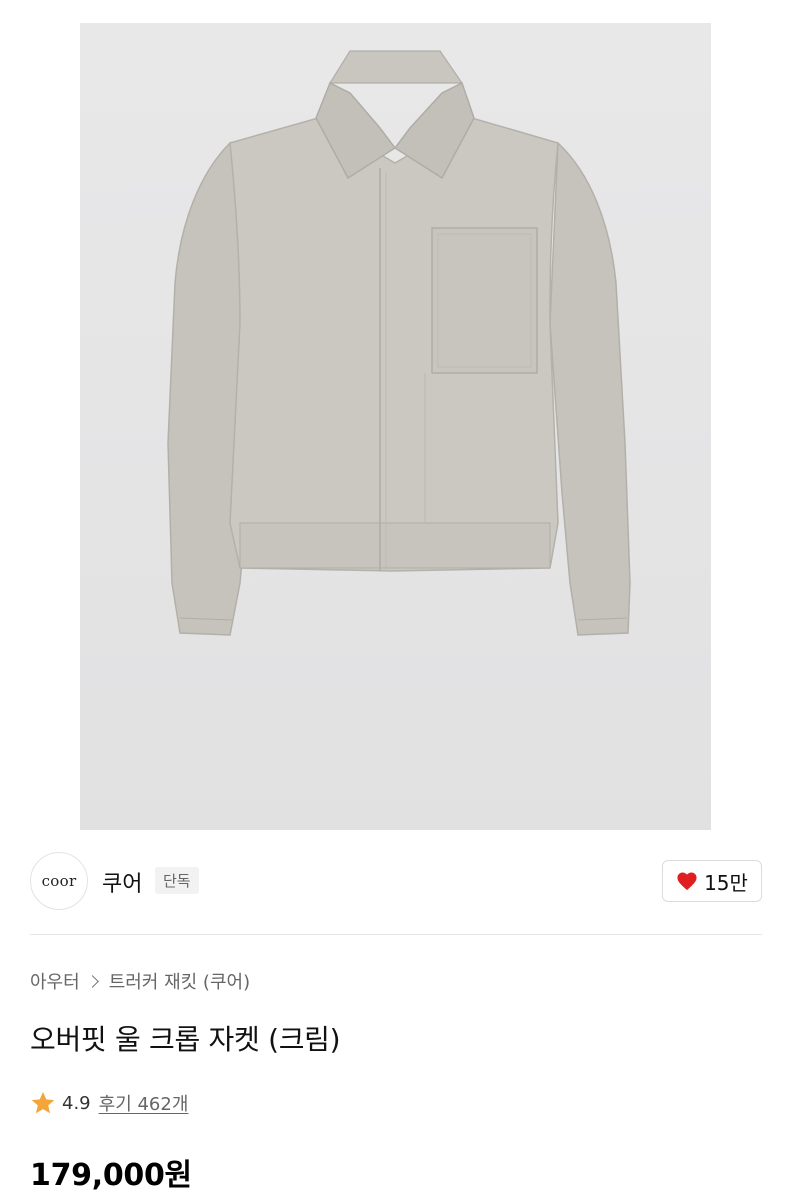 Image resolution: width=791 pixels, height=1200 pixels. I want to click on price: 179,000원, so click(111, 1175).